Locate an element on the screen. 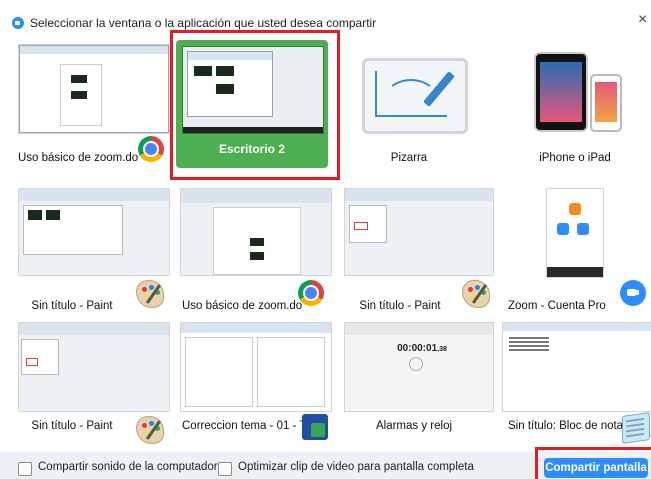 Image resolution: width=651 pixels, height=479 pixels. share-tile-clock: 00:00:01,38 Alarmas y reloj is located at coordinates (419, 392).